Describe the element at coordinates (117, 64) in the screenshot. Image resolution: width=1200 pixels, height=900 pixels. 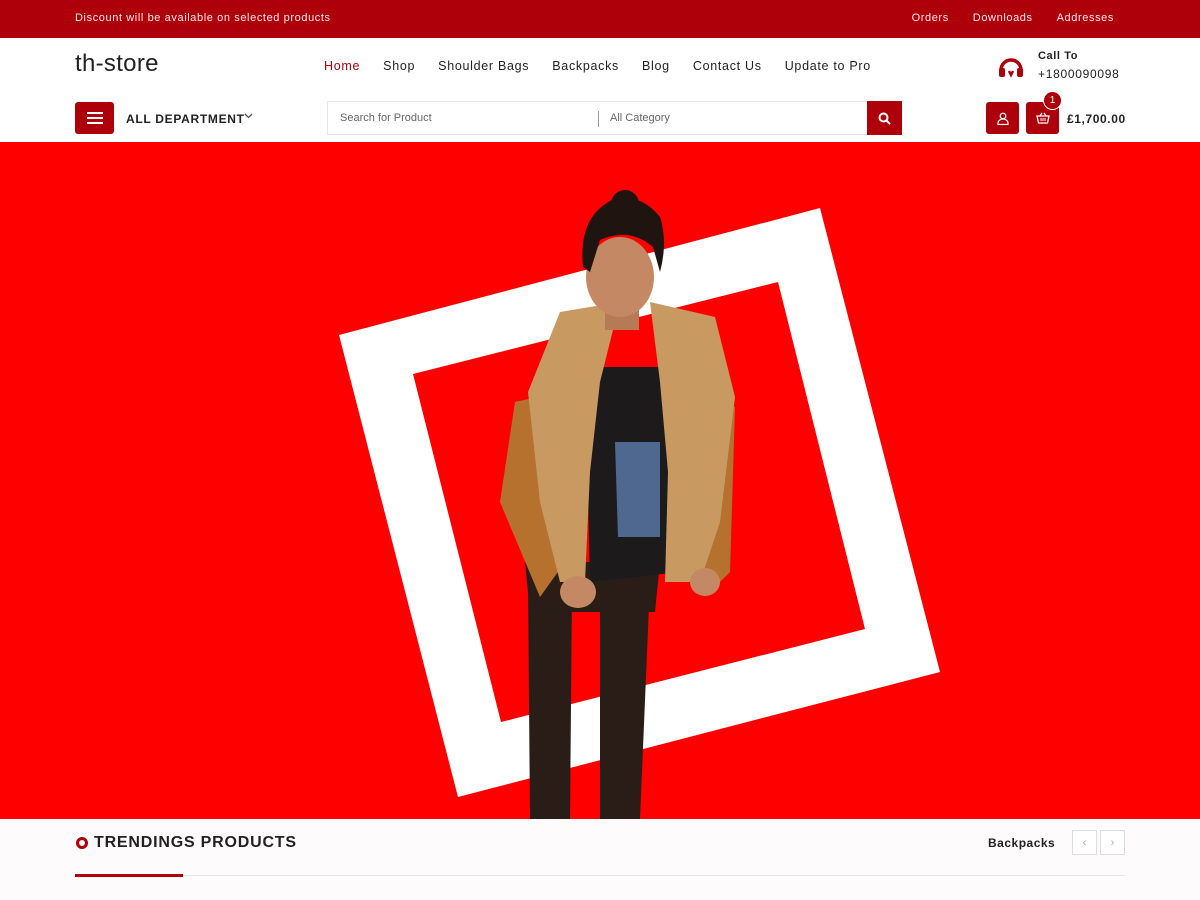
I see `site-logo: th-store` at that location.